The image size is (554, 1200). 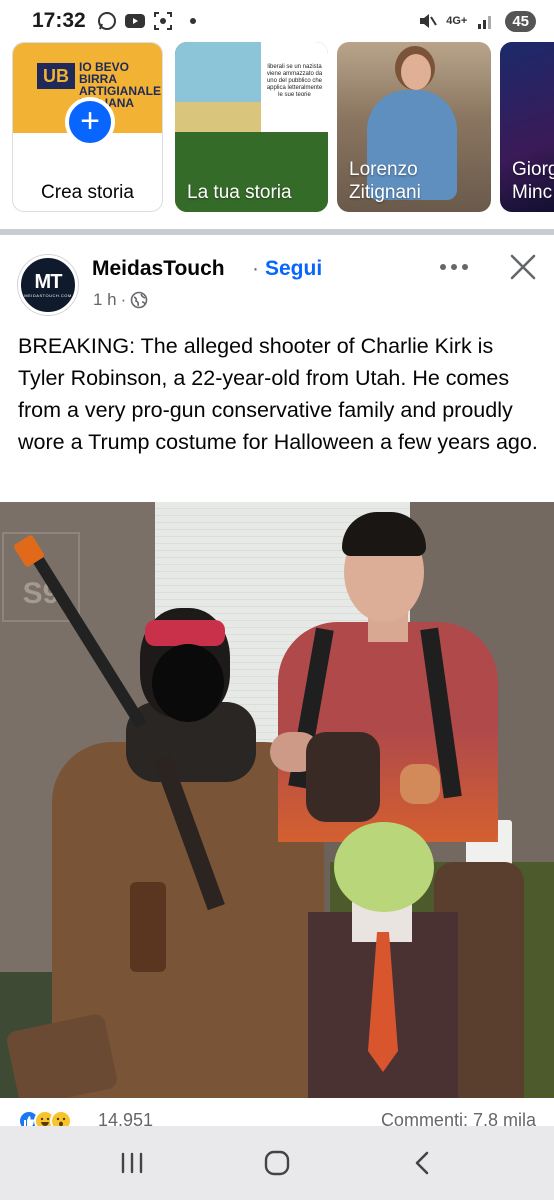 I want to click on screenshot-icon, so click(x=163, y=21).